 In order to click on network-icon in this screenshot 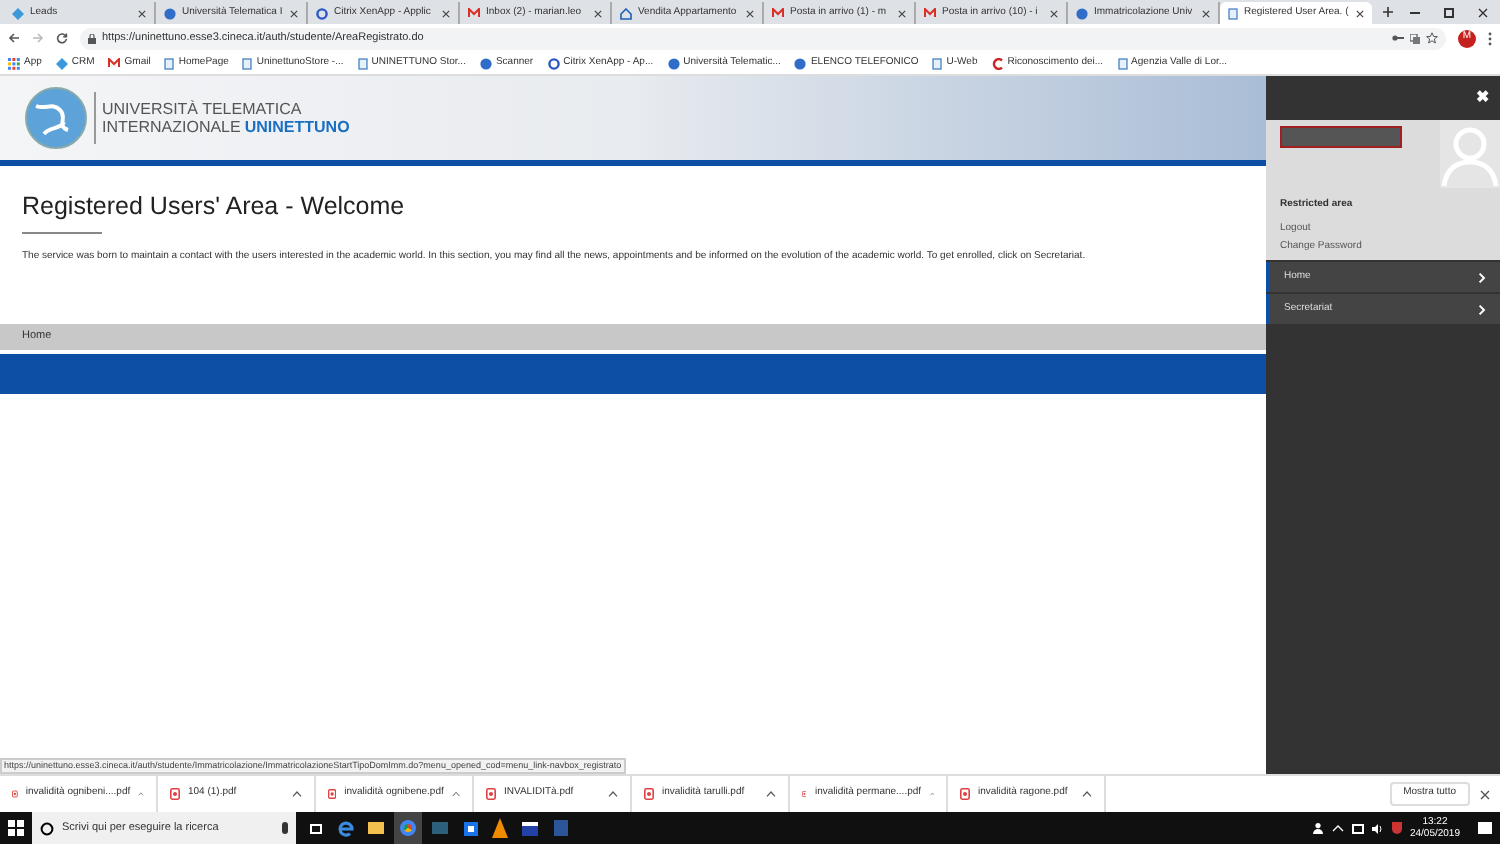, I will do `click(1357, 828)`.